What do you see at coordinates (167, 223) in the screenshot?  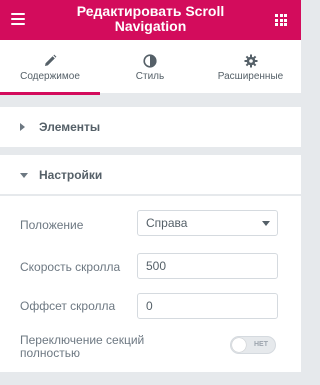 I see `position-select-value: Справа` at bounding box center [167, 223].